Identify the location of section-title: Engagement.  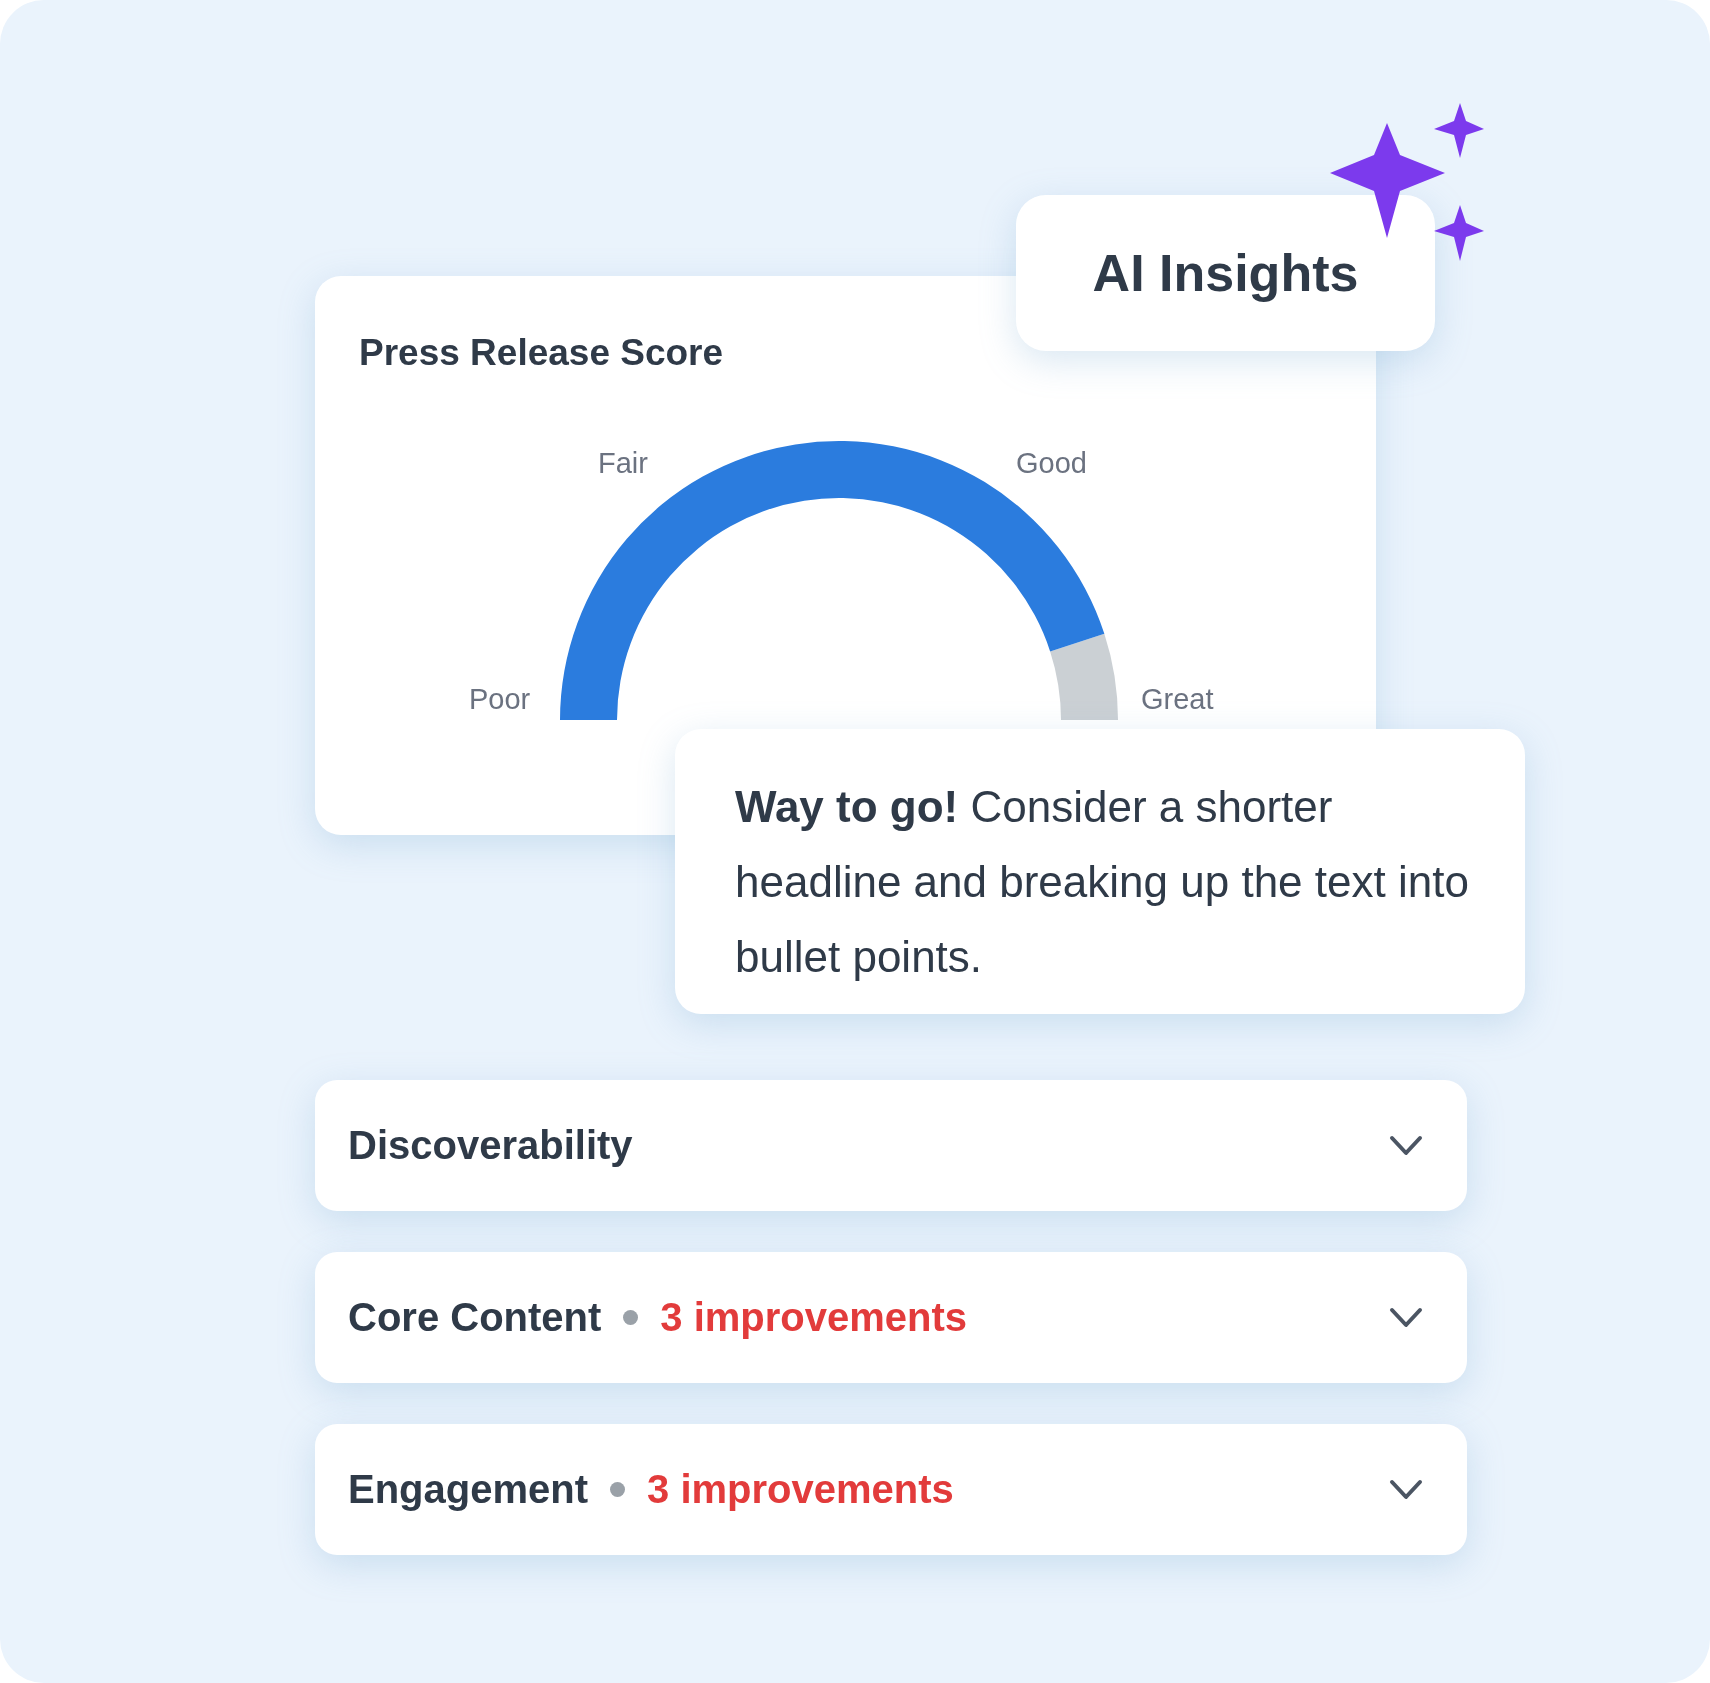
(468, 1489).